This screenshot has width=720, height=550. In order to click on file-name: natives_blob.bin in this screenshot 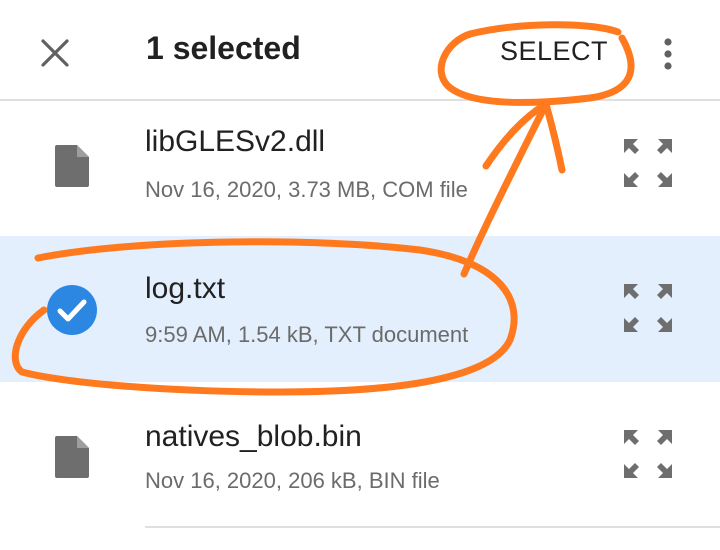, I will do `click(253, 436)`.